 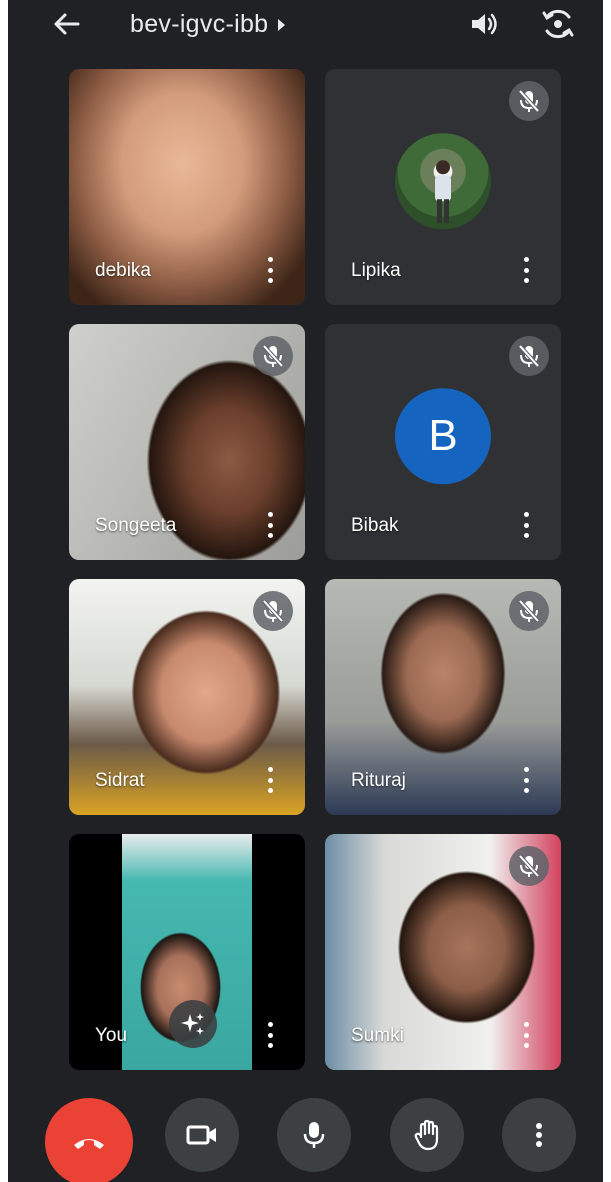 I want to click on switch-camera-button, so click(x=558, y=24).